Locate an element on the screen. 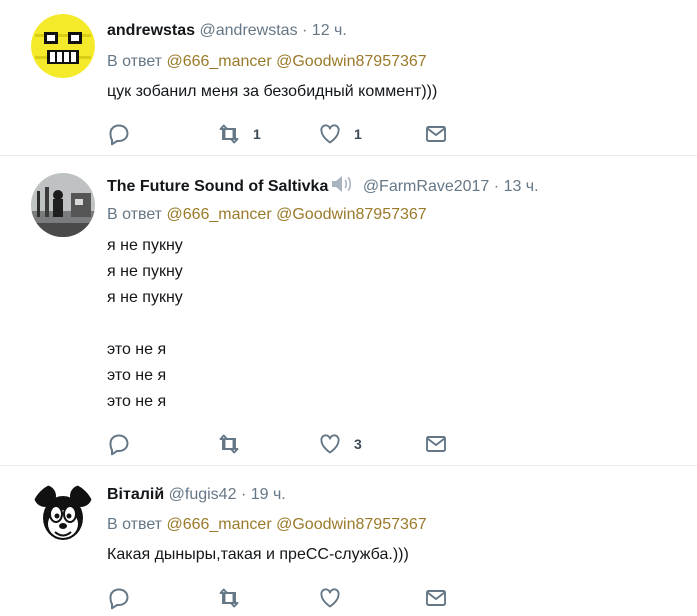  like-button is located at coordinates (336, 598).